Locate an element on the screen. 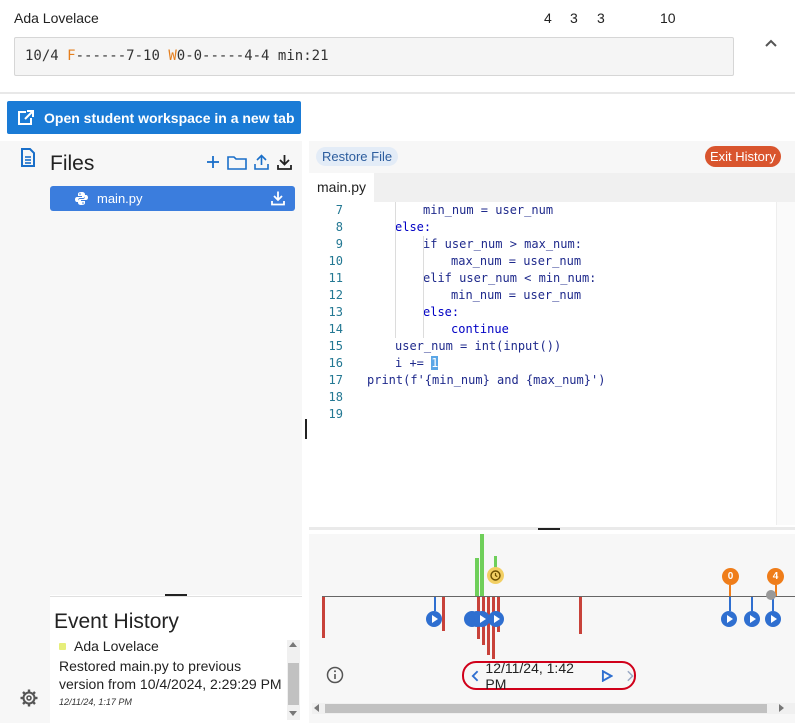 Image resolution: width=795 pixels, height=723 pixels. scroll-right-arrow-icon is located at coordinates (781, 708).